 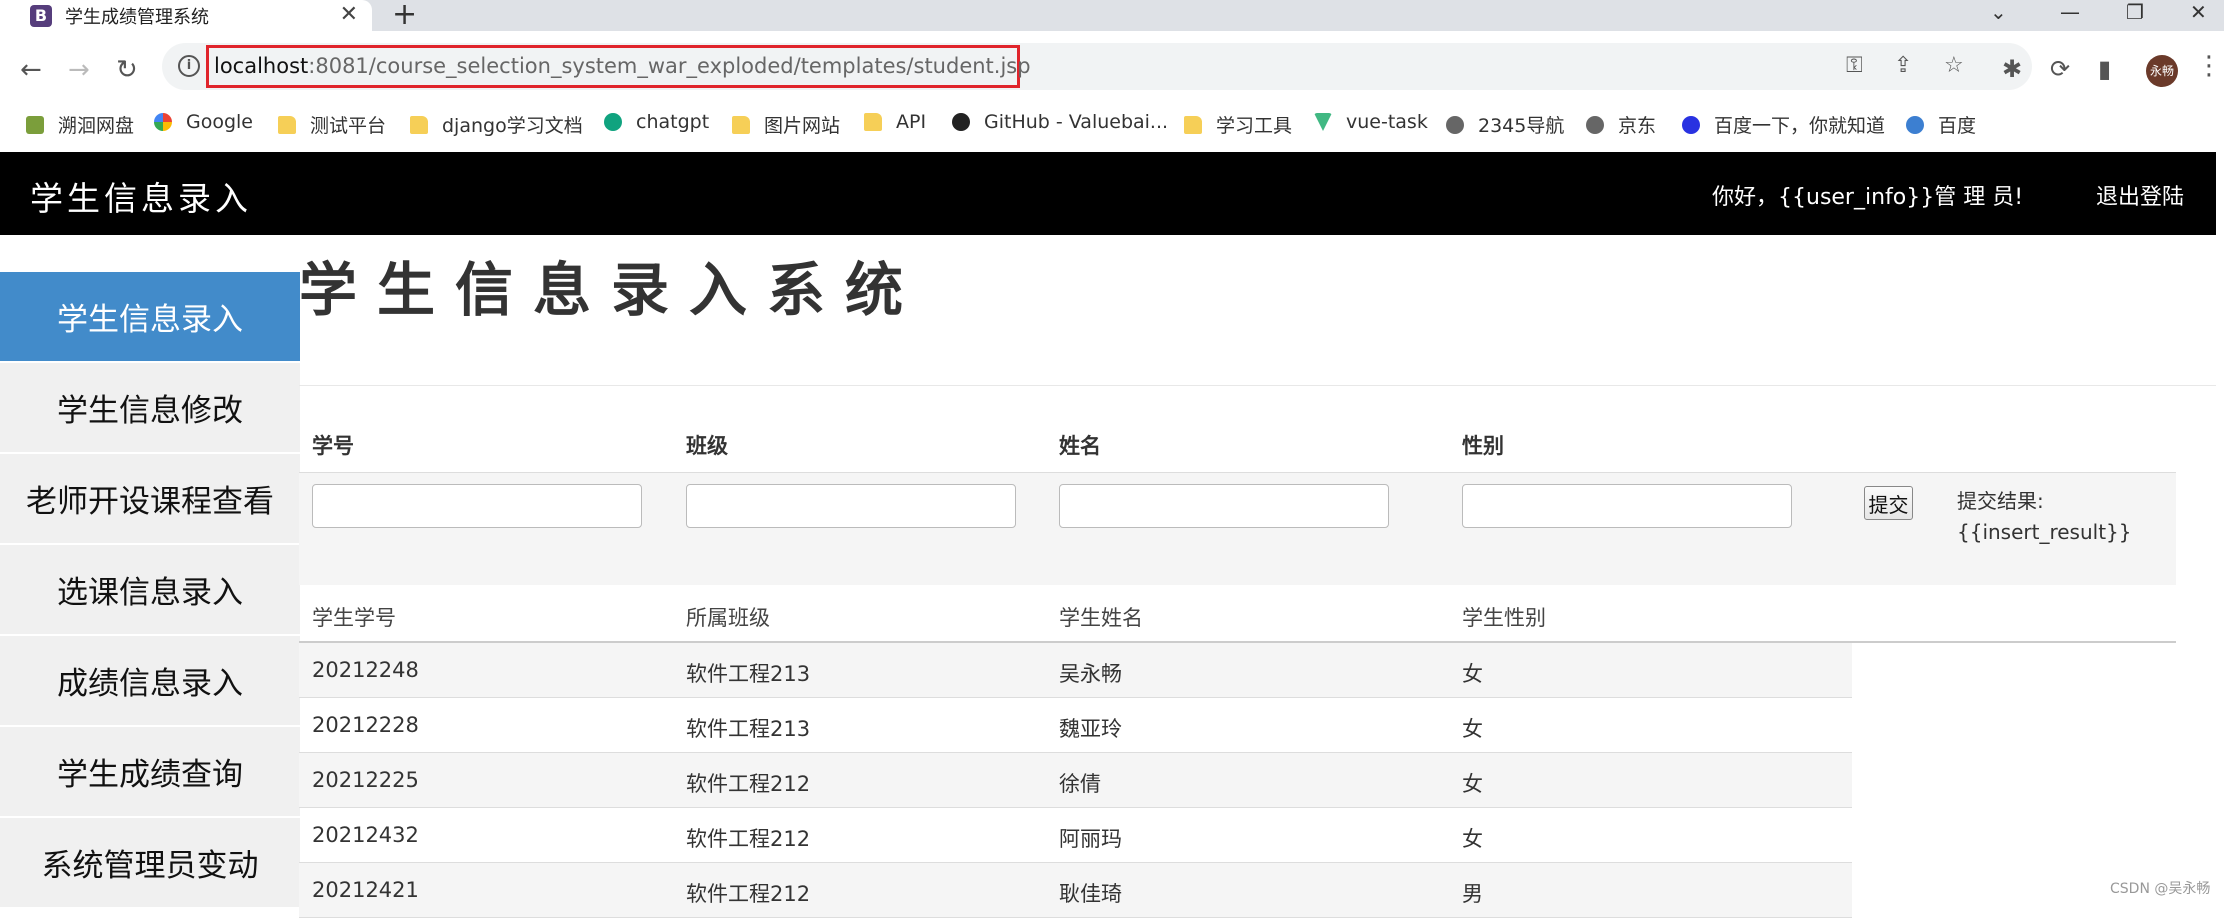 What do you see at coordinates (1954, 65) in the screenshot?
I see `star-icon: ☆` at bounding box center [1954, 65].